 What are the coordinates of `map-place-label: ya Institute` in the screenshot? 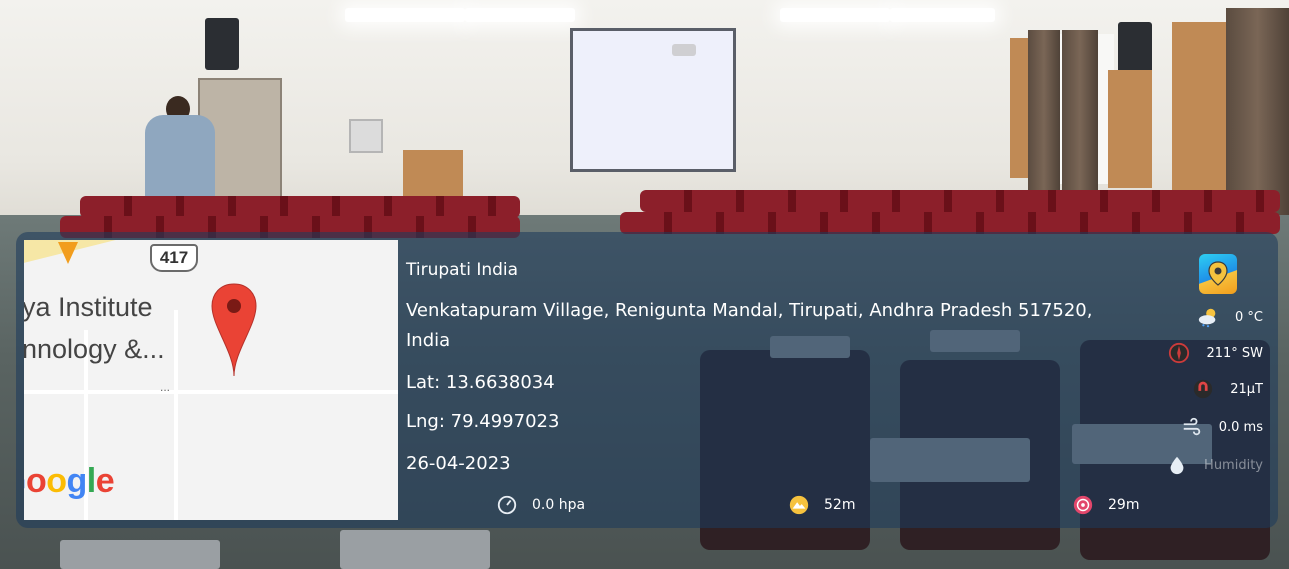 It's located at (88, 307).